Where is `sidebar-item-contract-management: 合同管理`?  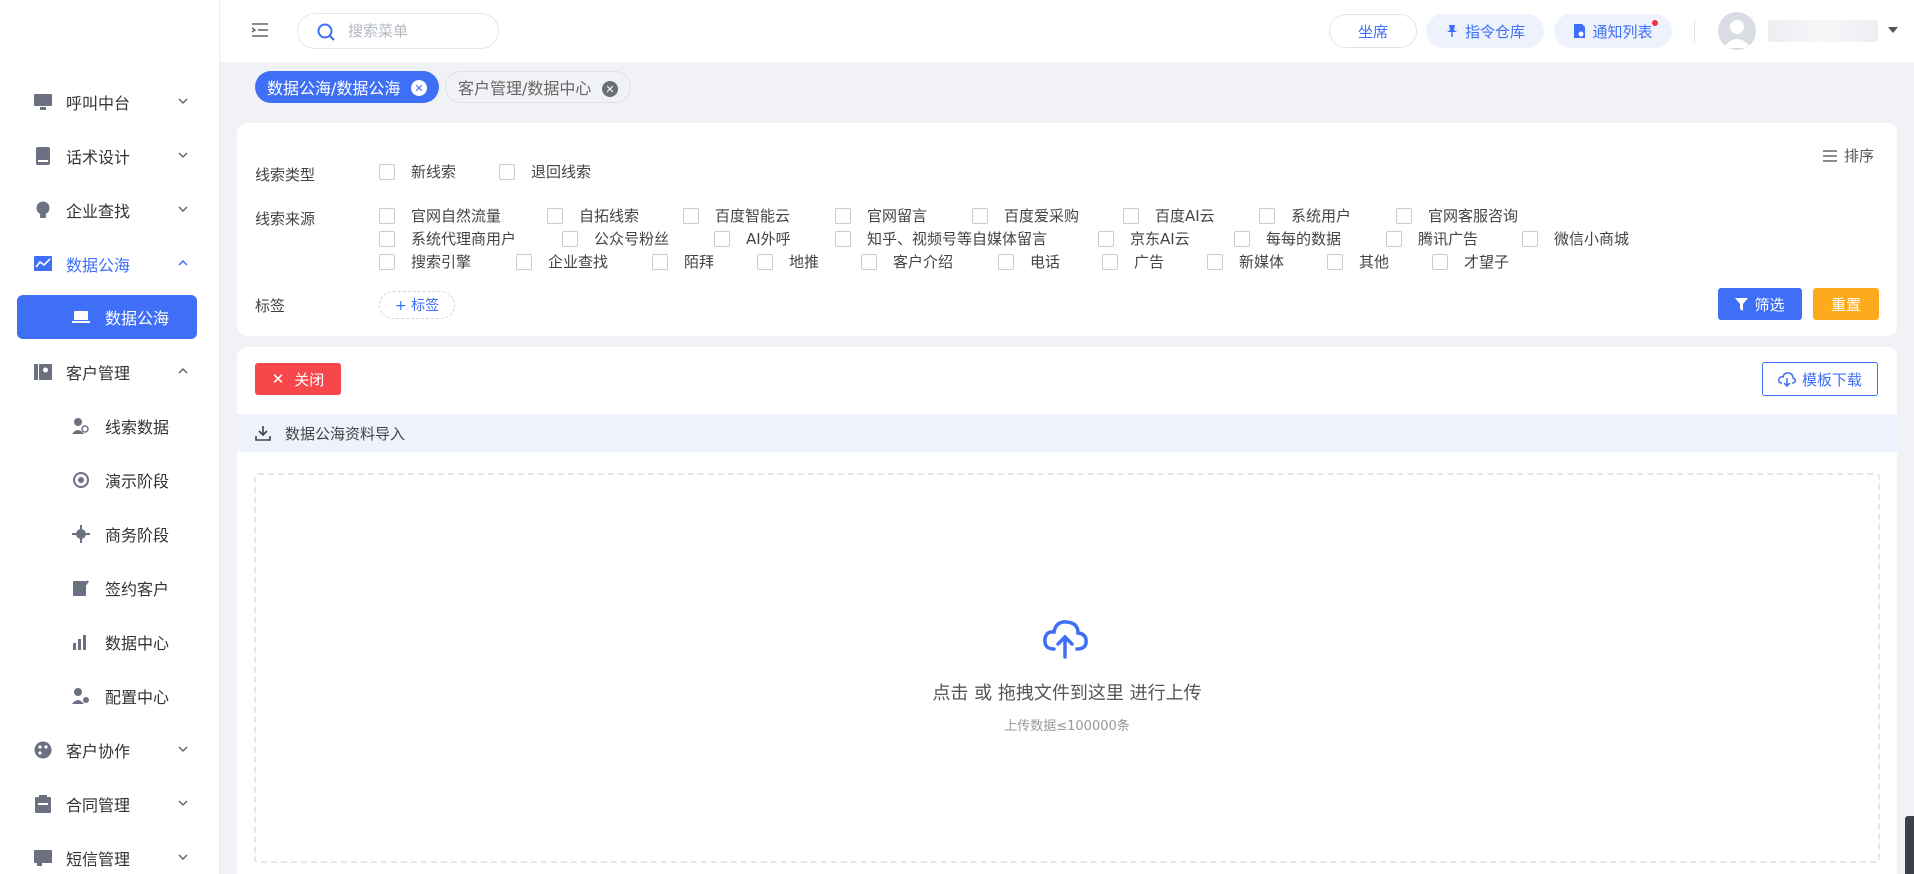 sidebar-item-contract-management: 合同管理 is located at coordinates (110, 804).